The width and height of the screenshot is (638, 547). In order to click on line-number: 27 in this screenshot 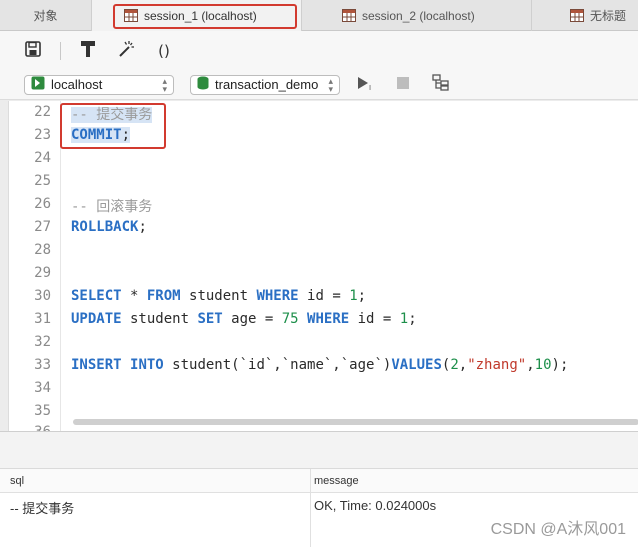, I will do `click(42, 227)`.